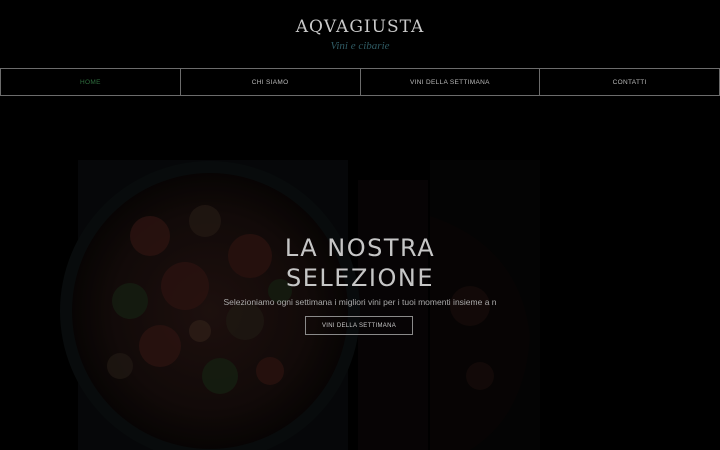  I want to click on nav-item-chi-siamo: CHI SIAMO, so click(269, 82).